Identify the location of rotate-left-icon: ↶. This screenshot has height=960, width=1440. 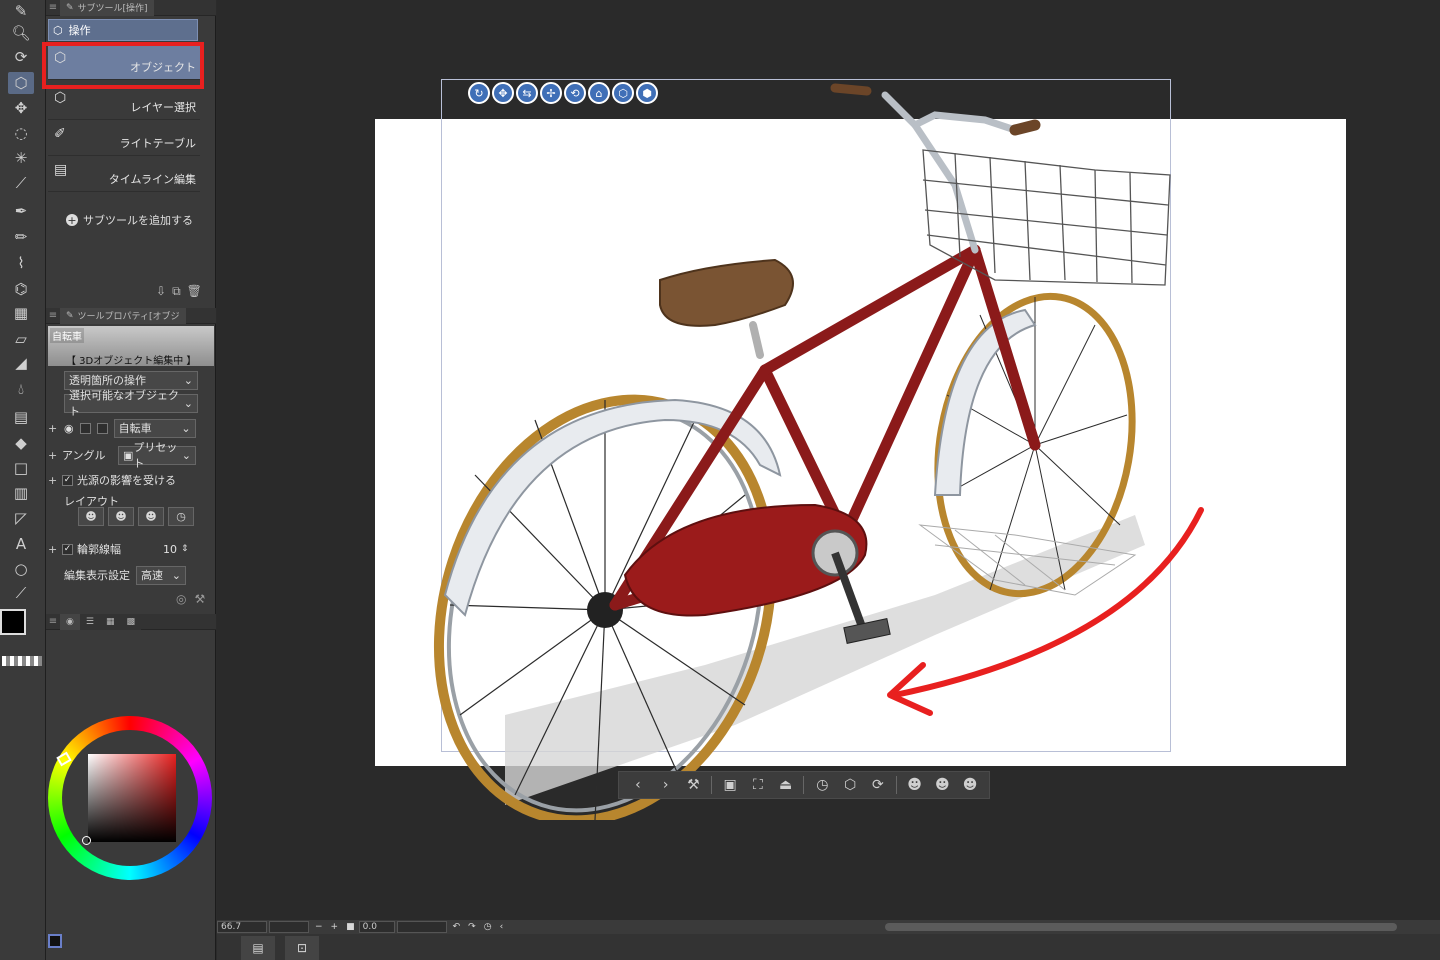
(457, 927).